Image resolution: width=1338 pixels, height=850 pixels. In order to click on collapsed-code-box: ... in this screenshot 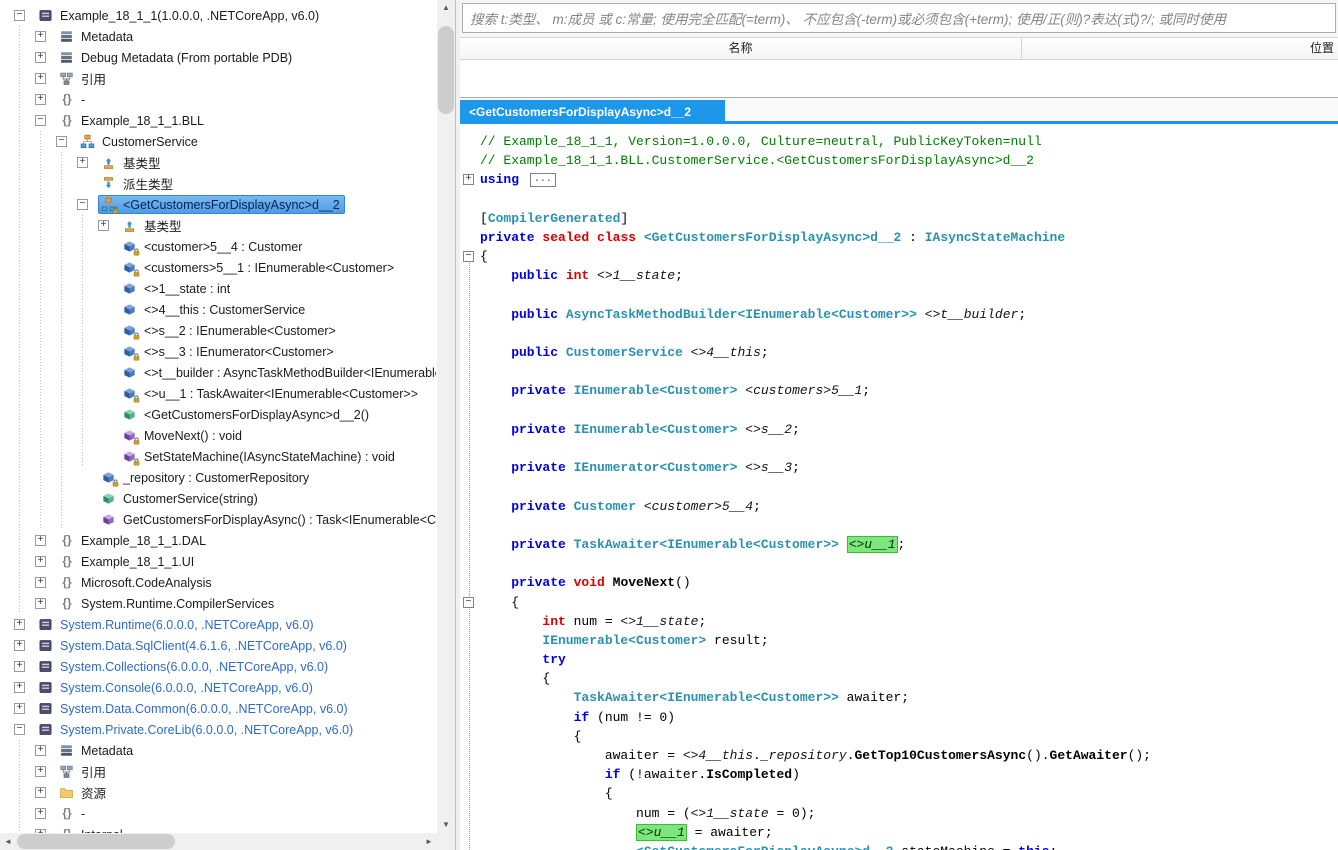, I will do `click(542, 179)`.